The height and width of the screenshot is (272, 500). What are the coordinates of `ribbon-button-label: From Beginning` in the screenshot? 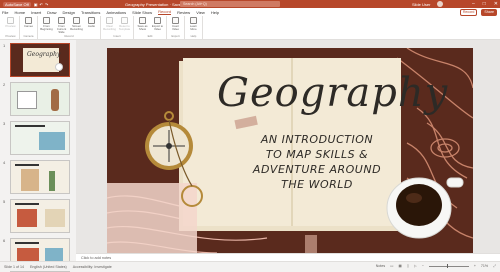 It's located at (46, 27).